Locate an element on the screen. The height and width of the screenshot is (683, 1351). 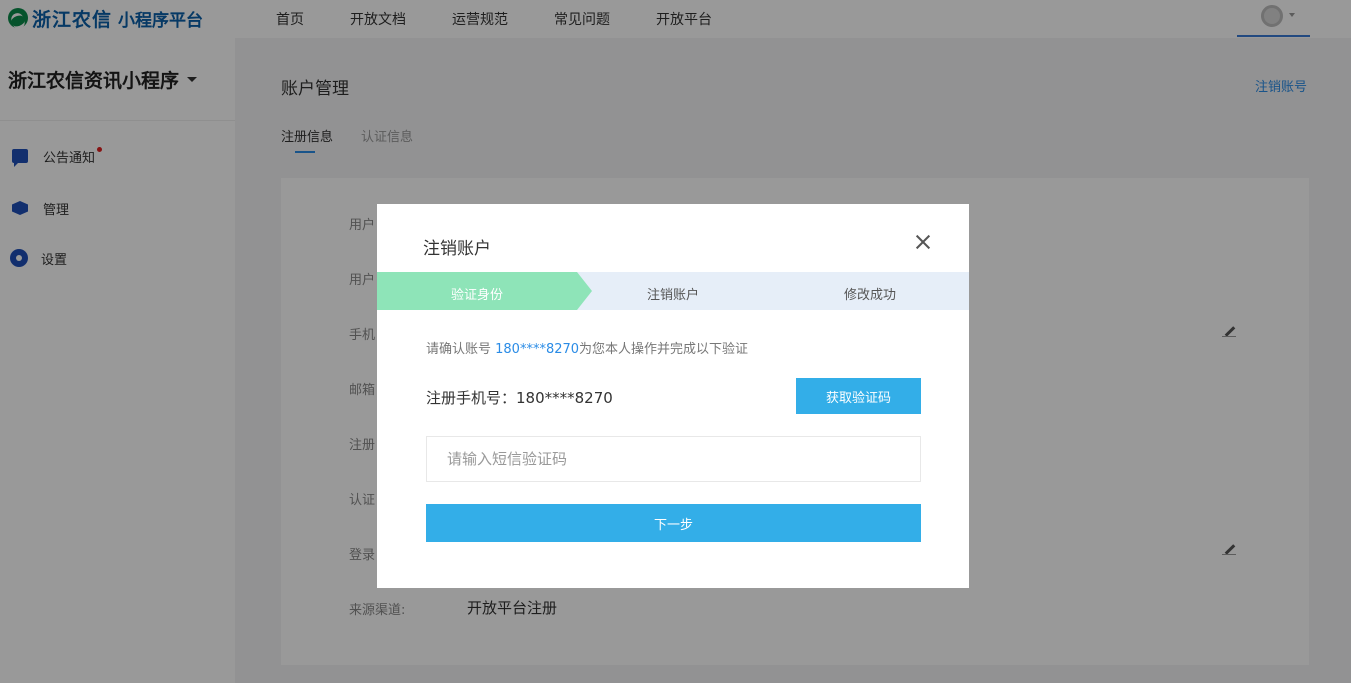
get-code-button: 获取验证码 is located at coordinates (858, 396).